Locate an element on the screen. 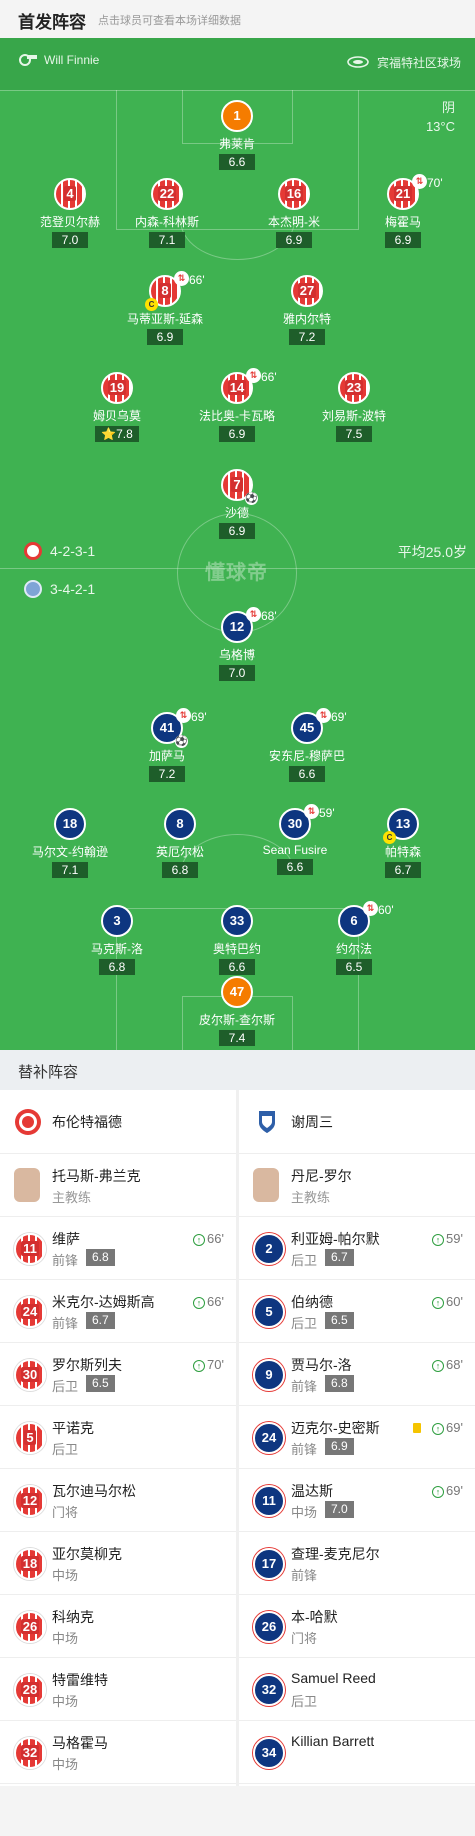  sub-in-time: ↑ 66' is located at coordinates (208, 1301).